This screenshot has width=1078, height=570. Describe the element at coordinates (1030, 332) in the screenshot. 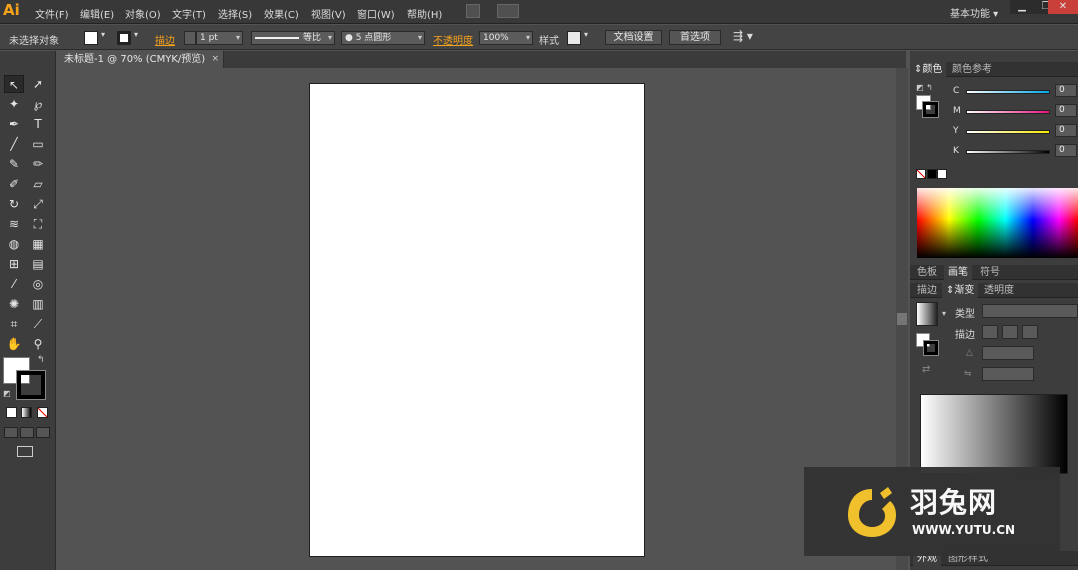

I see `stroke-across-icon` at that location.